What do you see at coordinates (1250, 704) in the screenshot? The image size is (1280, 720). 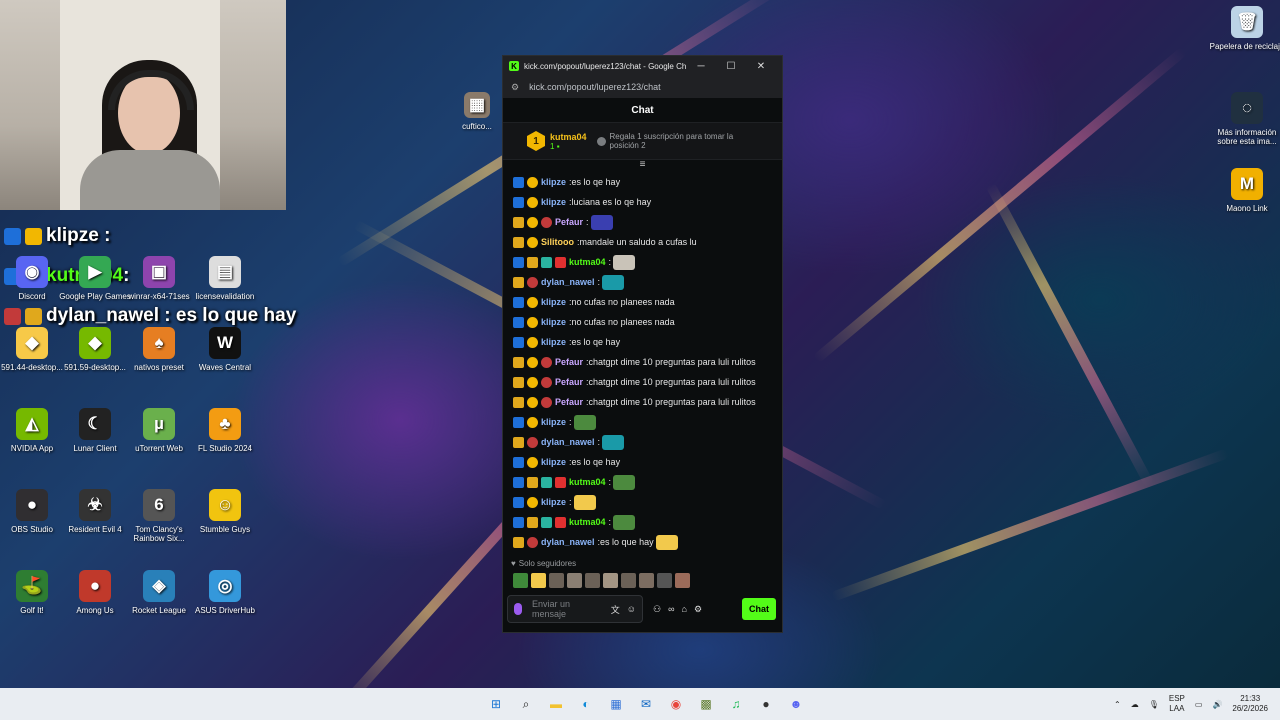 I see `clock: 21:33 26/2/2026` at bounding box center [1250, 704].